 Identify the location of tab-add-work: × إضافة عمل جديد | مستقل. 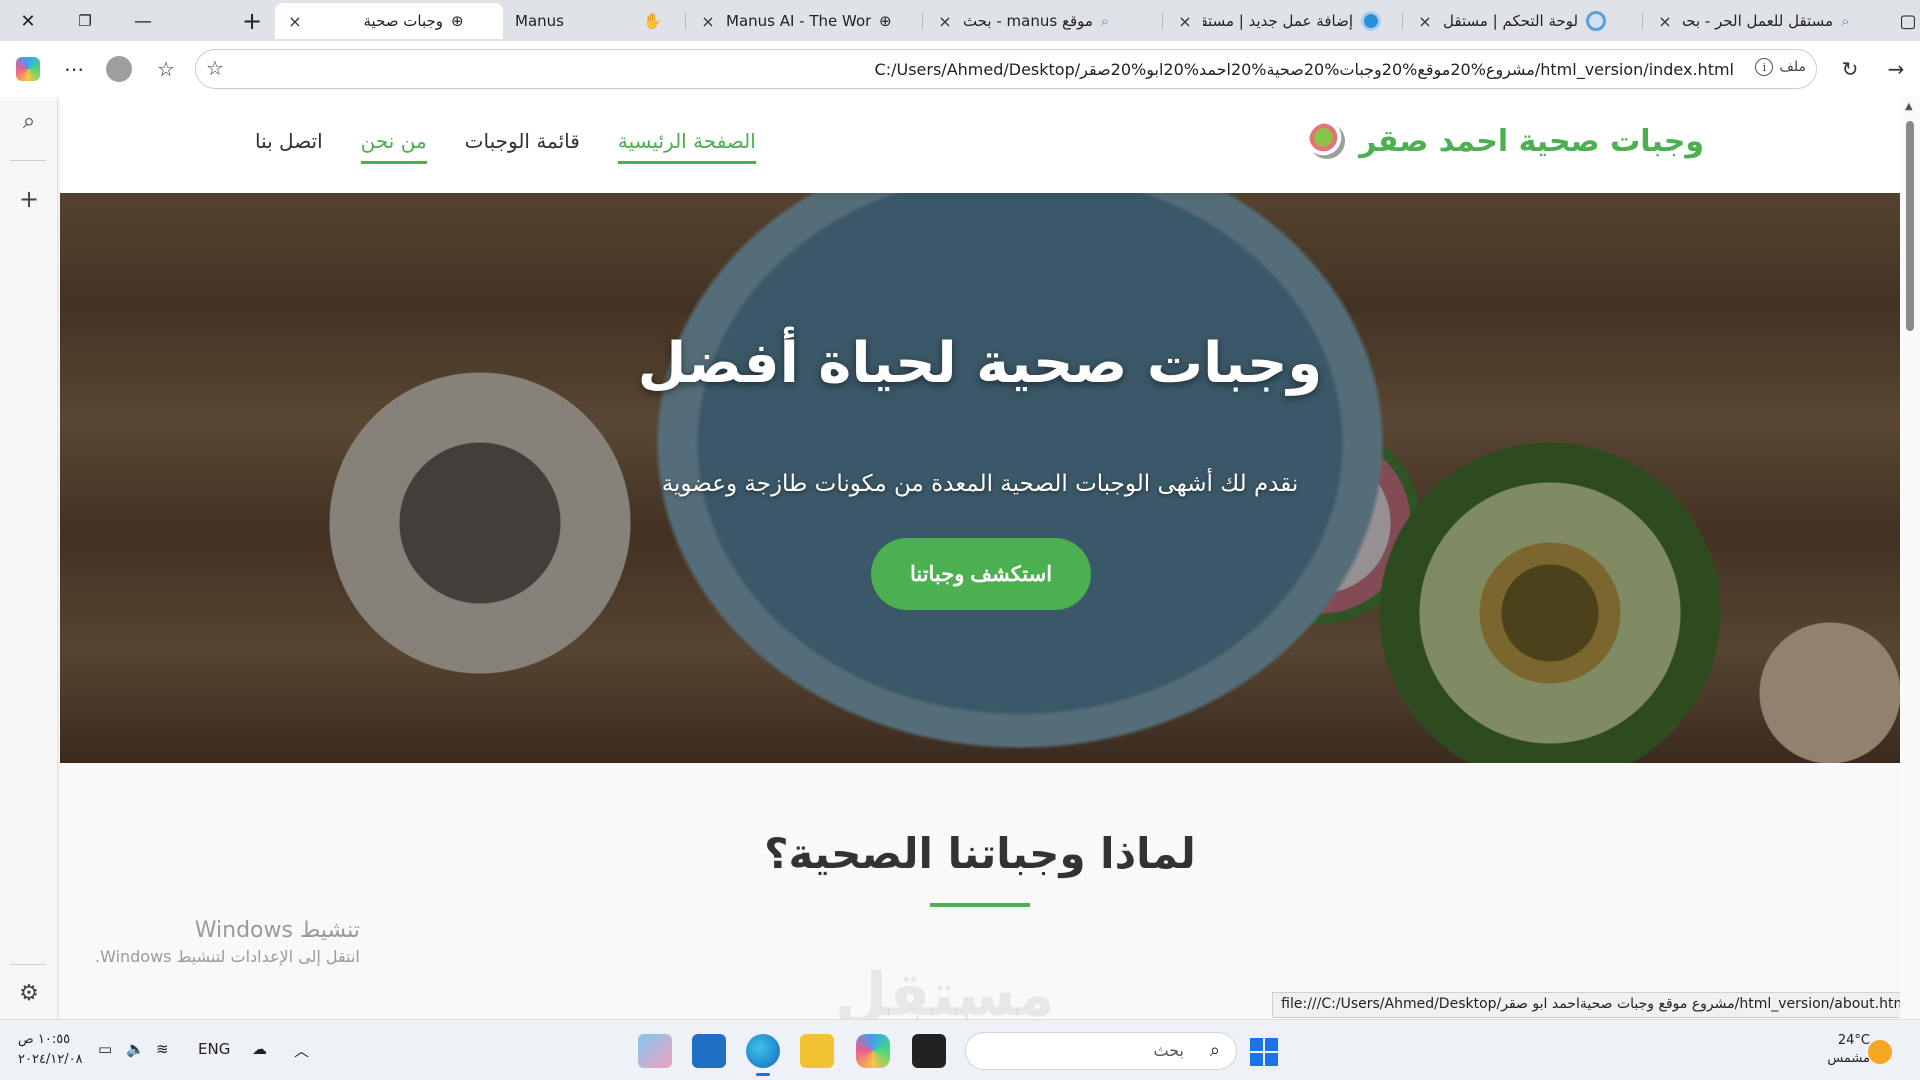
(1282, 21).